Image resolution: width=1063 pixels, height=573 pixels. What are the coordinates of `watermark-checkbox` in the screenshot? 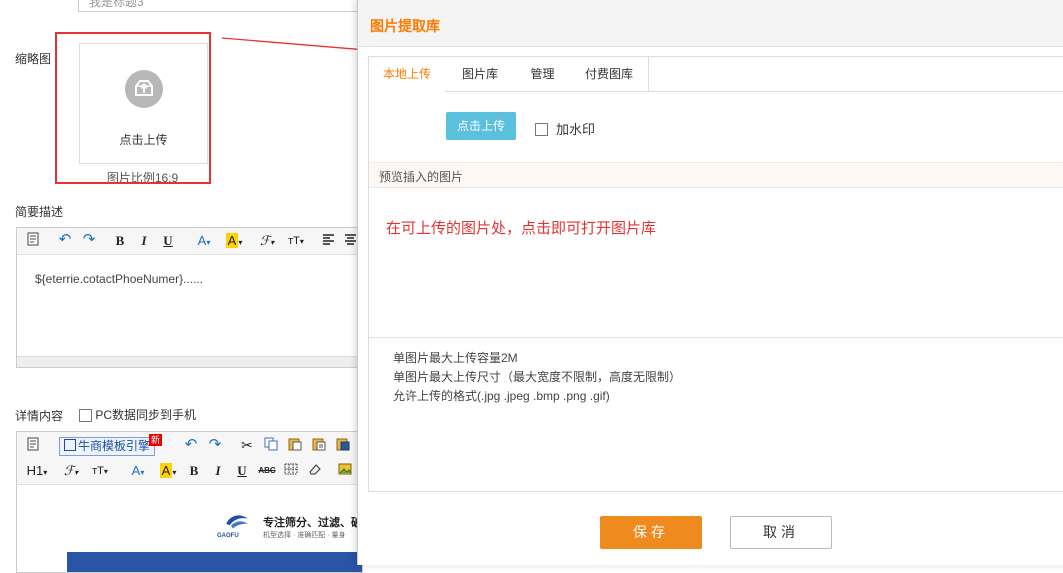 It's located at (541, 130).